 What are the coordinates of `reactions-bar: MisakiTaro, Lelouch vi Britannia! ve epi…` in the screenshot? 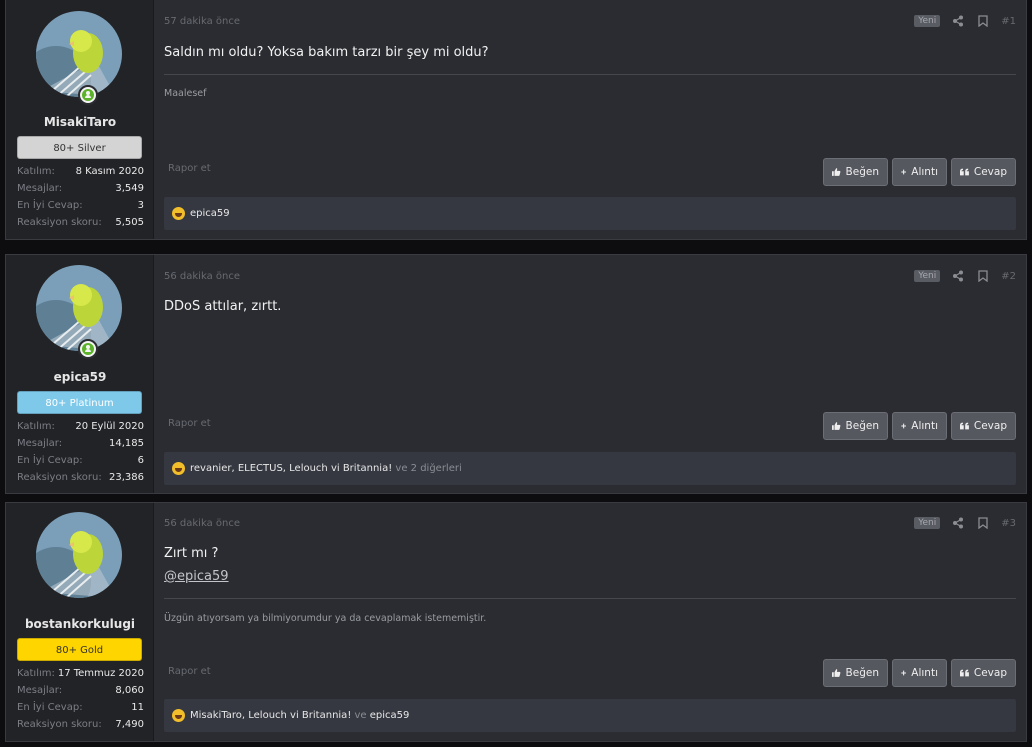 It's located at (590, 715).